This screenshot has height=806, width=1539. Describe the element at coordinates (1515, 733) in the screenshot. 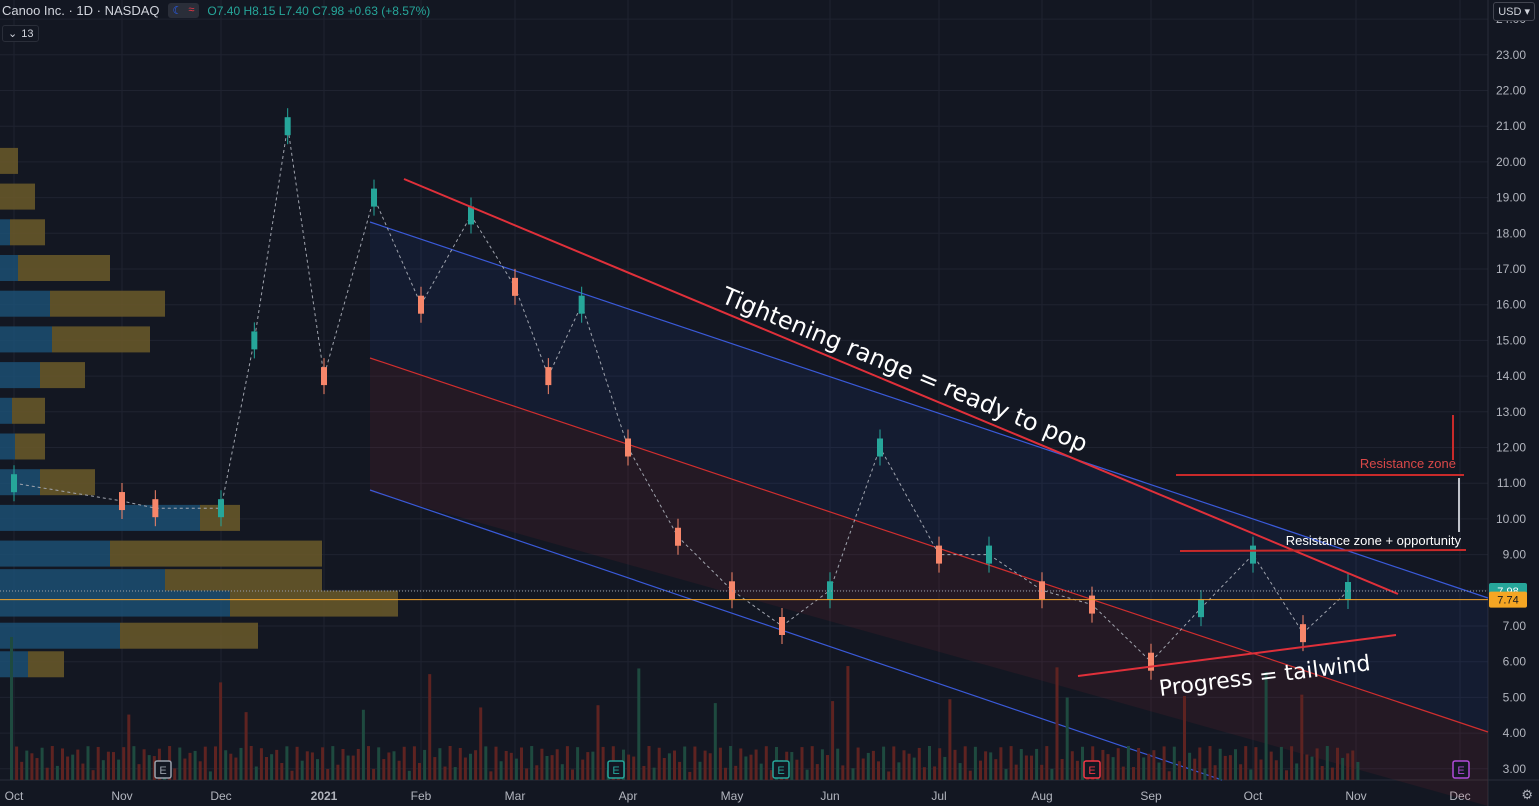

I see `y-tick-label: 4.00` at that location.